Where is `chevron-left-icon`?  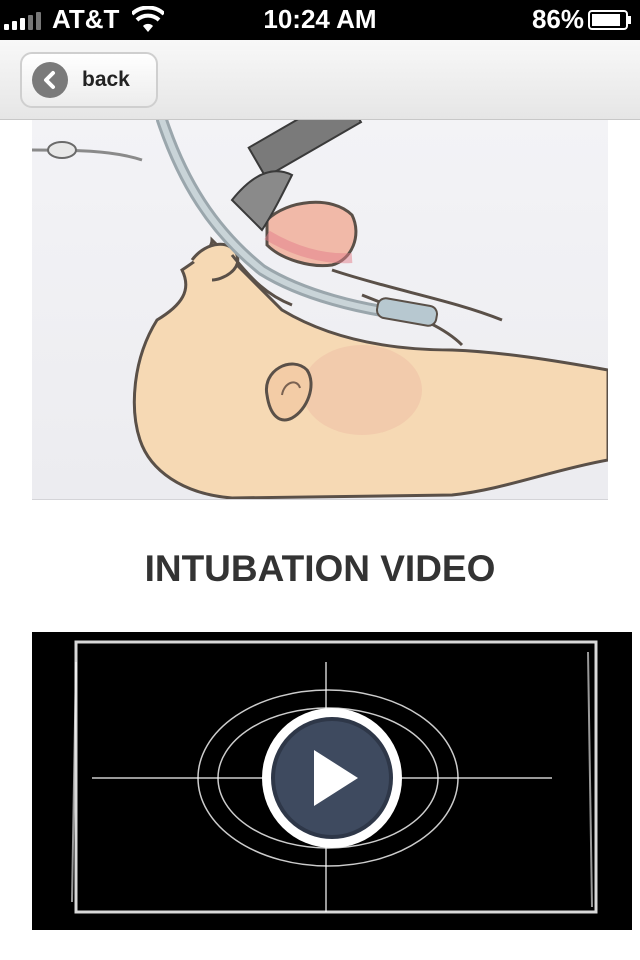
chevron-left-icon is located at coordinates (50, 80).